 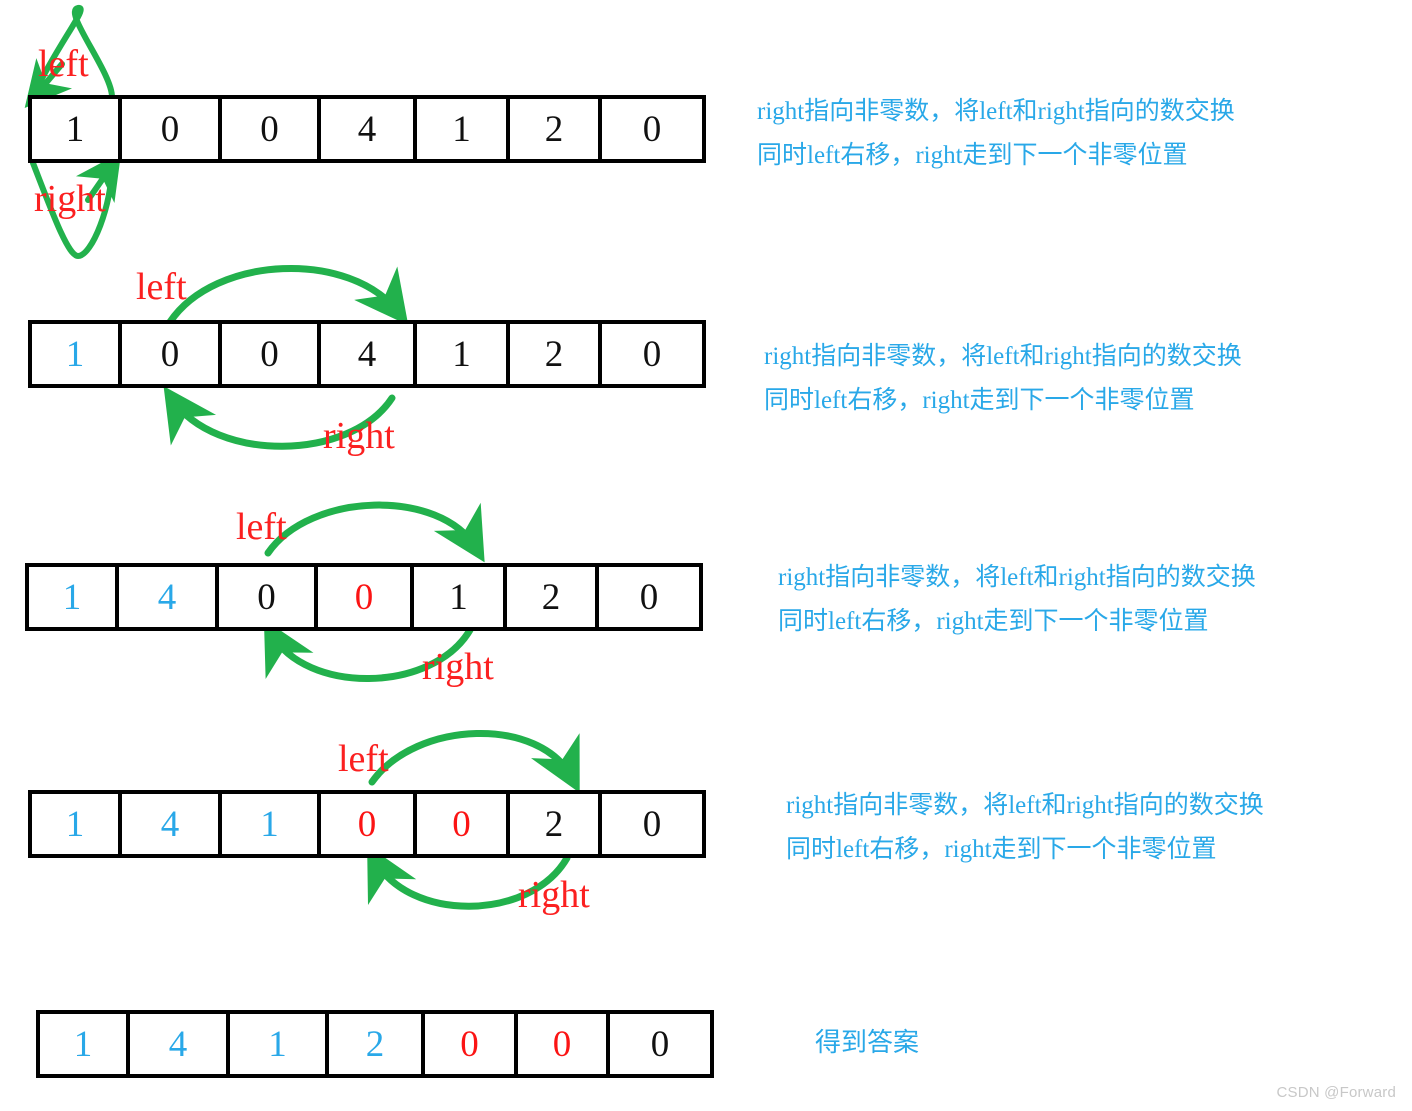 I want to click on array-row-step-1: 1 0 0 4 1 2 0, so click(x=367, y=129).